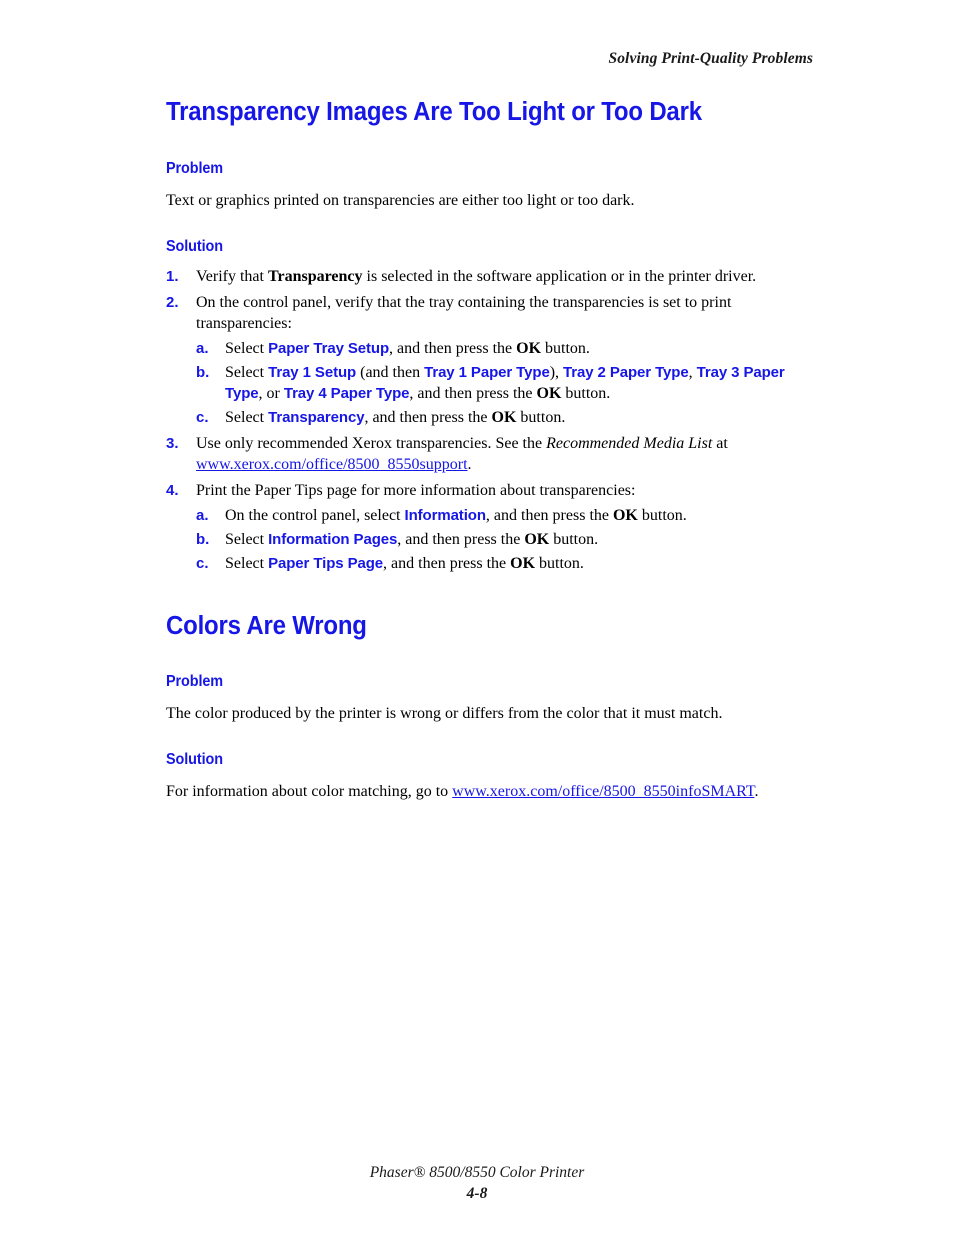 This screenshot has width=954, height=1235. Describe the element at coordinates (390, 373) in the screenshot. I see `substep-text-run: (and then` at that location.